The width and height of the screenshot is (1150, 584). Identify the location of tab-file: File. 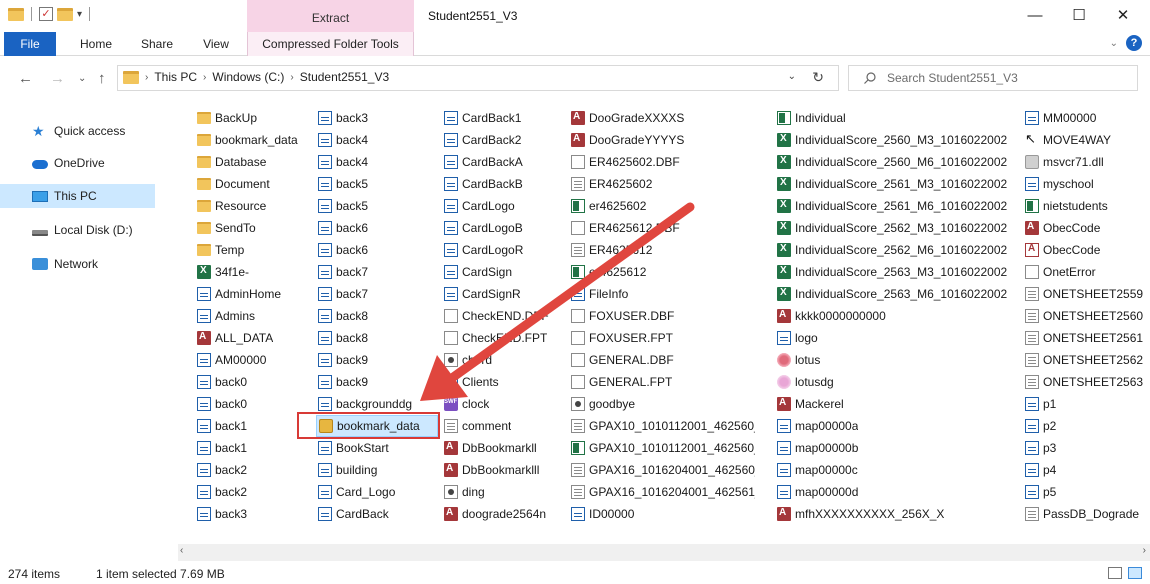
(30, 44).